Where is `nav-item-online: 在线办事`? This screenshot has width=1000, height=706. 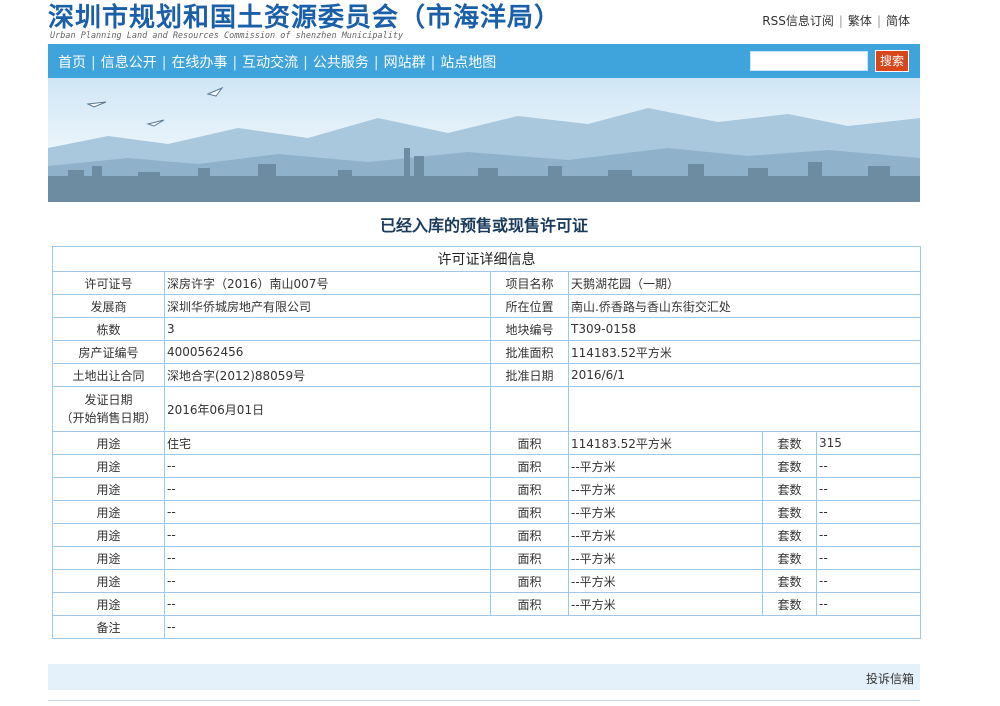 nav-item-online: 在线办事 is located at coordinates (199, 63).